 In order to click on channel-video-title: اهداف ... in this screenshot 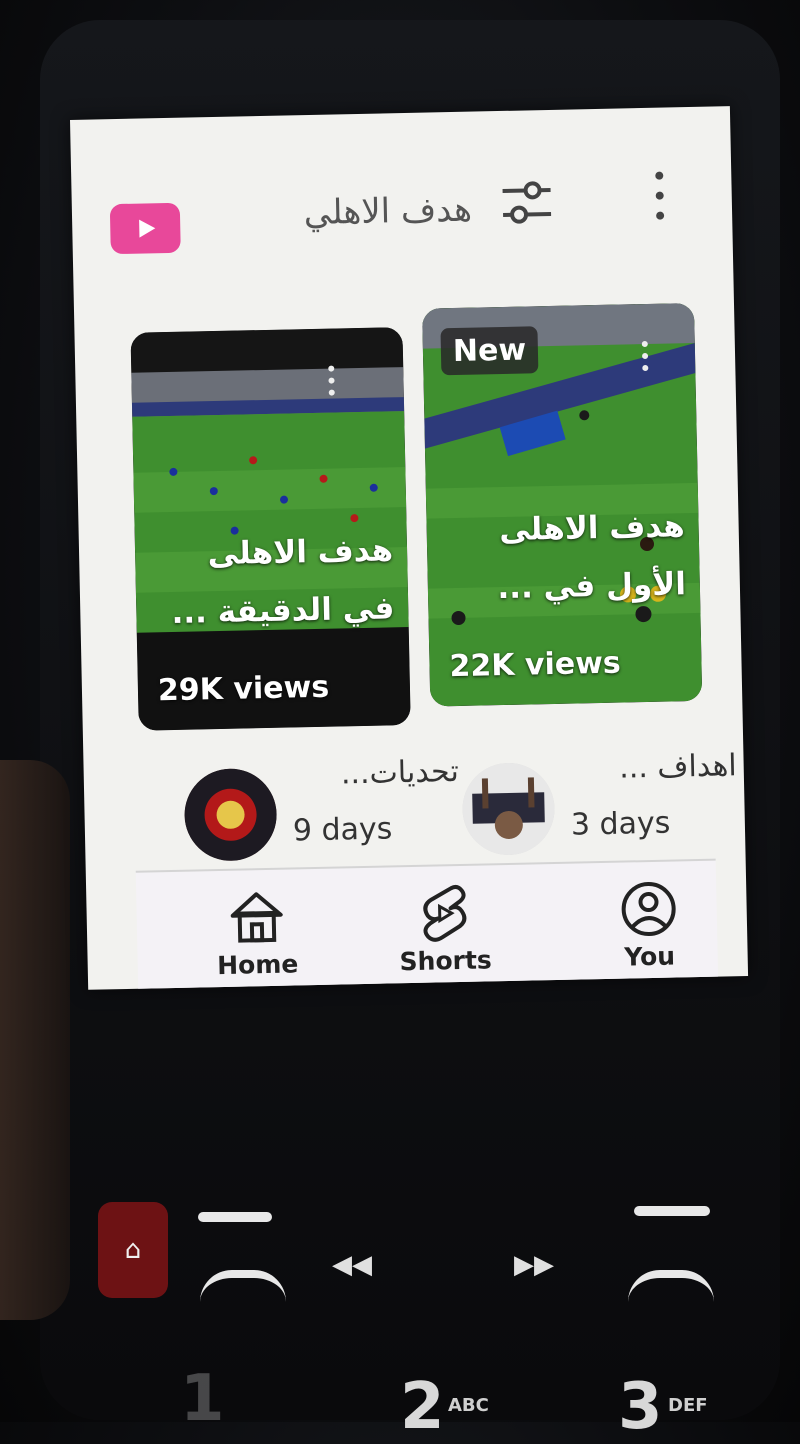, I will do `click(678, 767)`.